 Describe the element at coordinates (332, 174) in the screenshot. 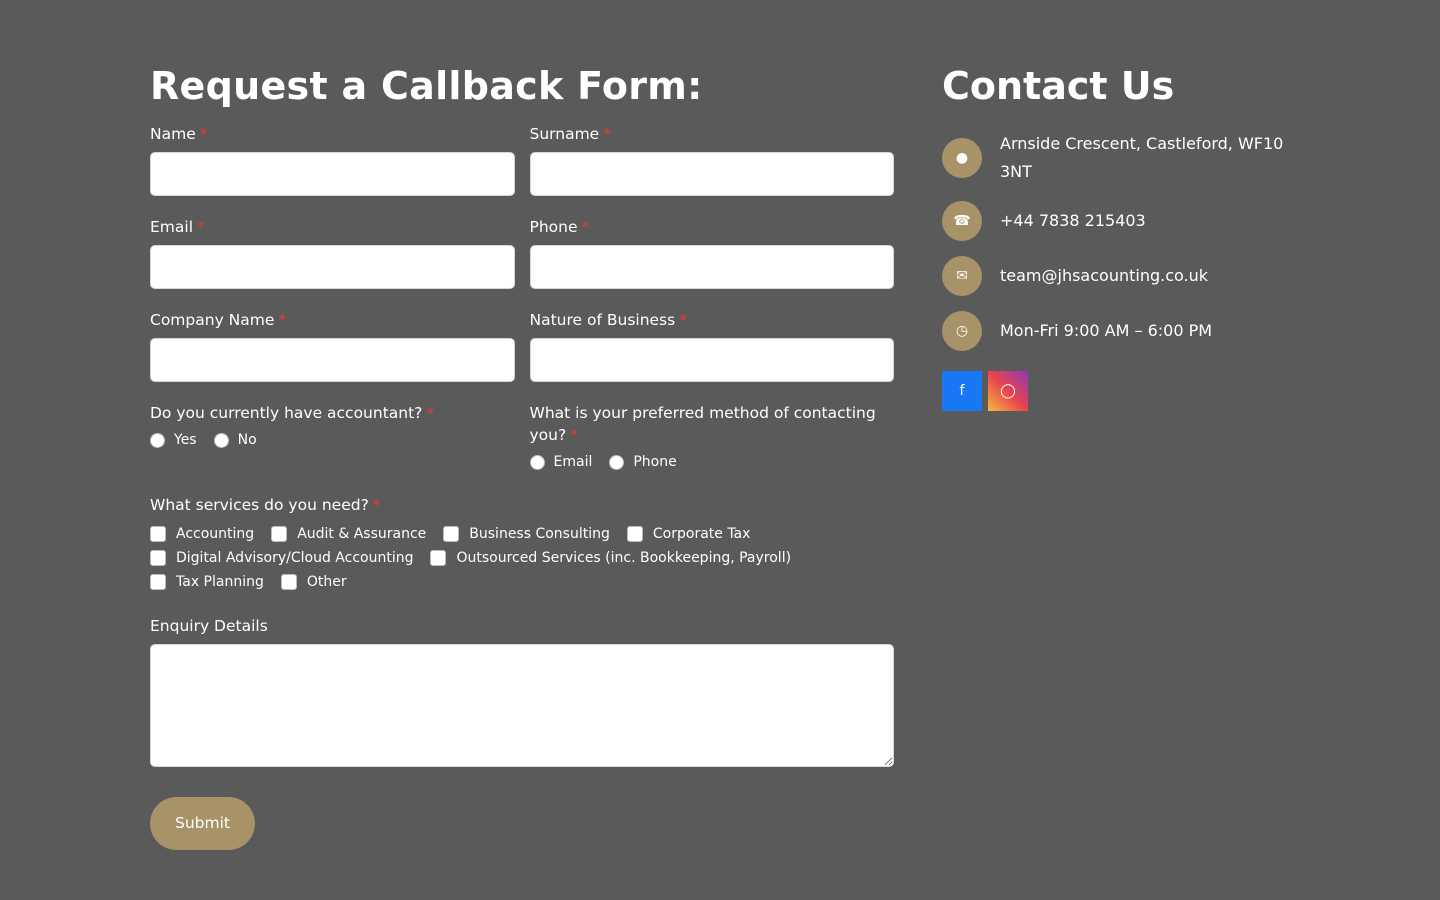

I see `name-input` at that location.